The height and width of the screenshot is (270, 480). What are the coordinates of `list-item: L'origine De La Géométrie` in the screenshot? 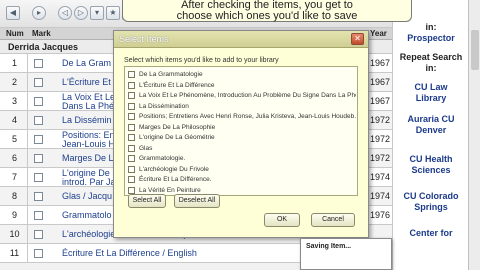 It's located at (242, 138).